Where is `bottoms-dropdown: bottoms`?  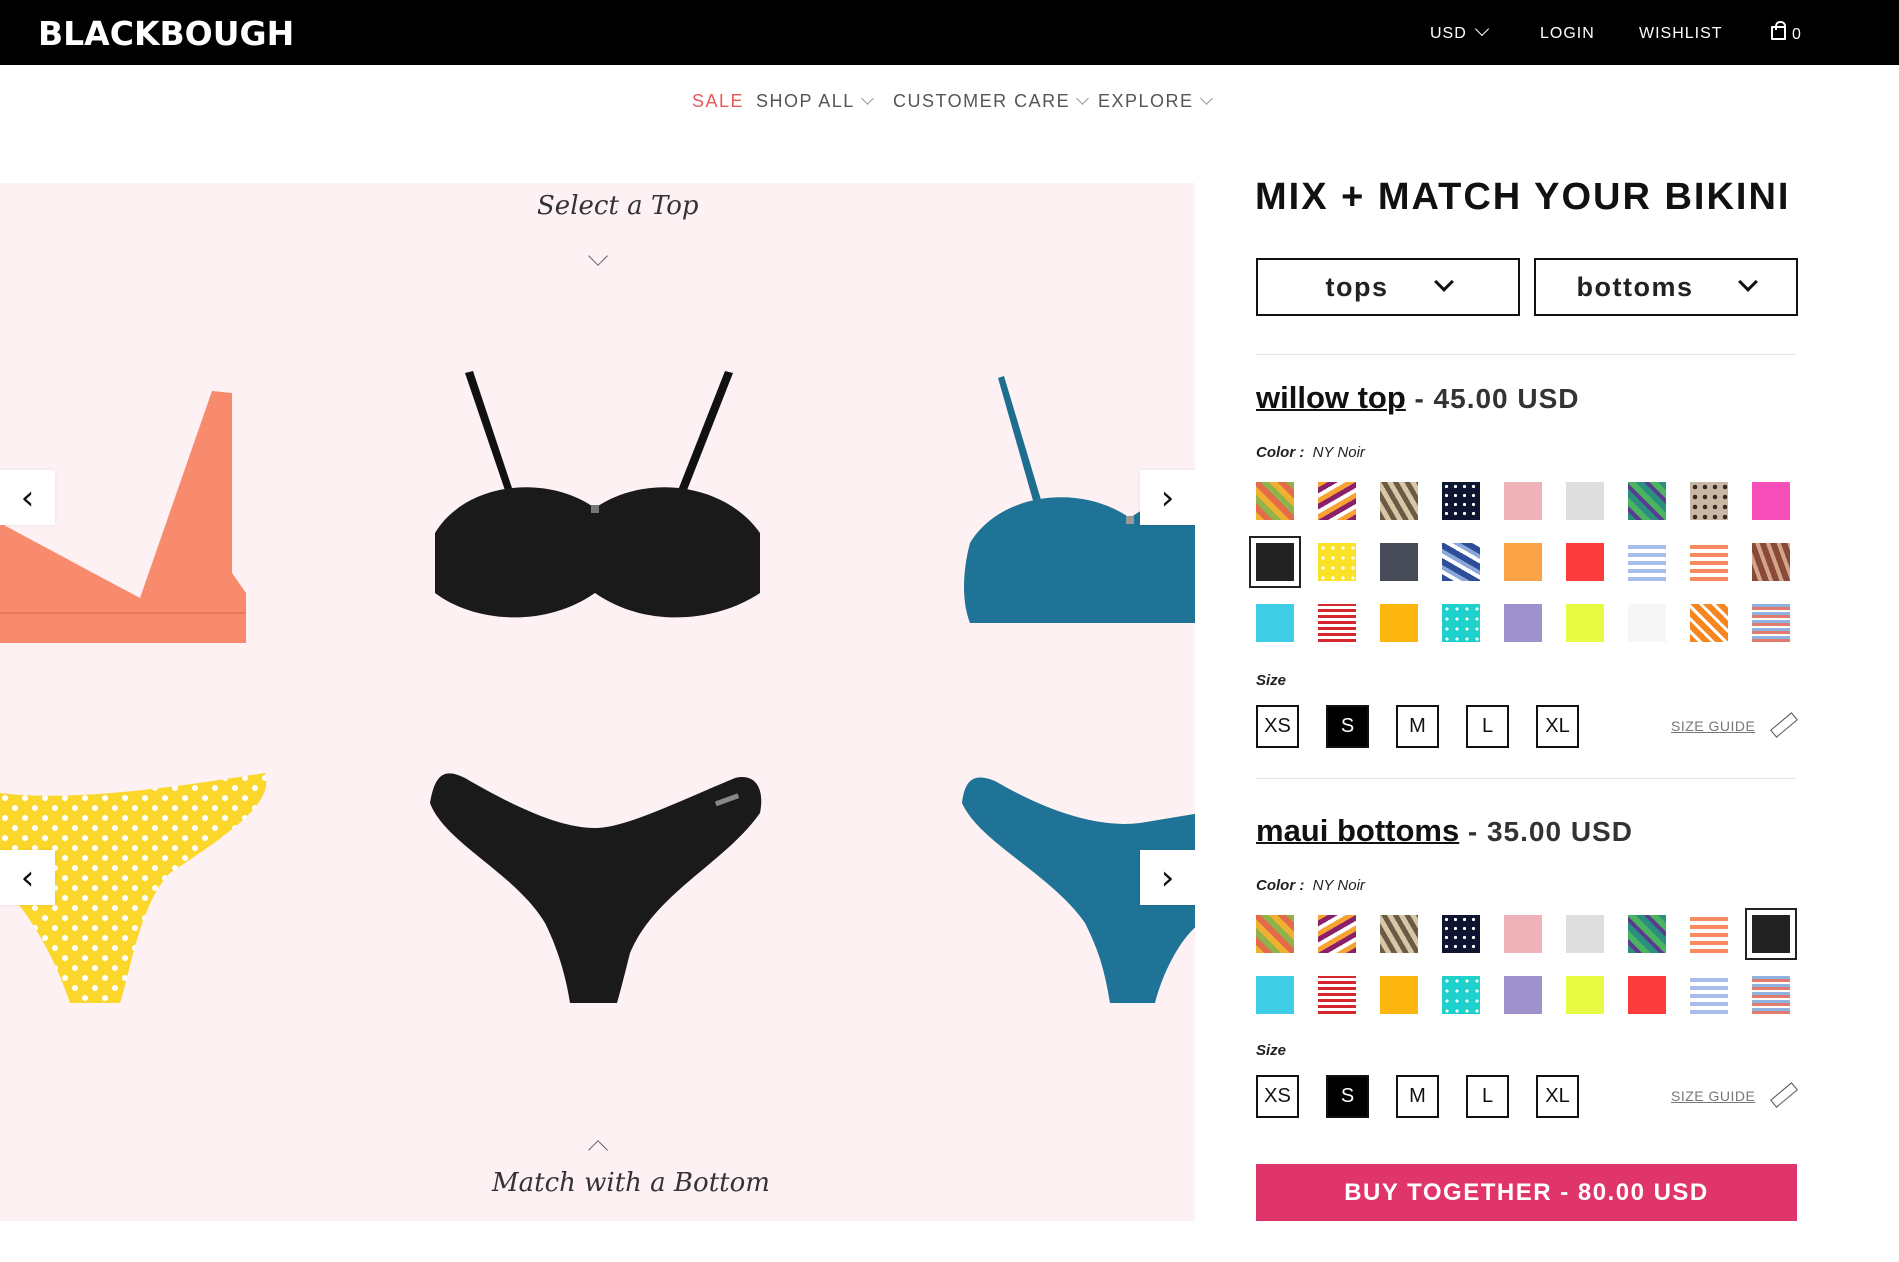 bottoms-dropdown: bottoms is located at coordinates (1666, 287).